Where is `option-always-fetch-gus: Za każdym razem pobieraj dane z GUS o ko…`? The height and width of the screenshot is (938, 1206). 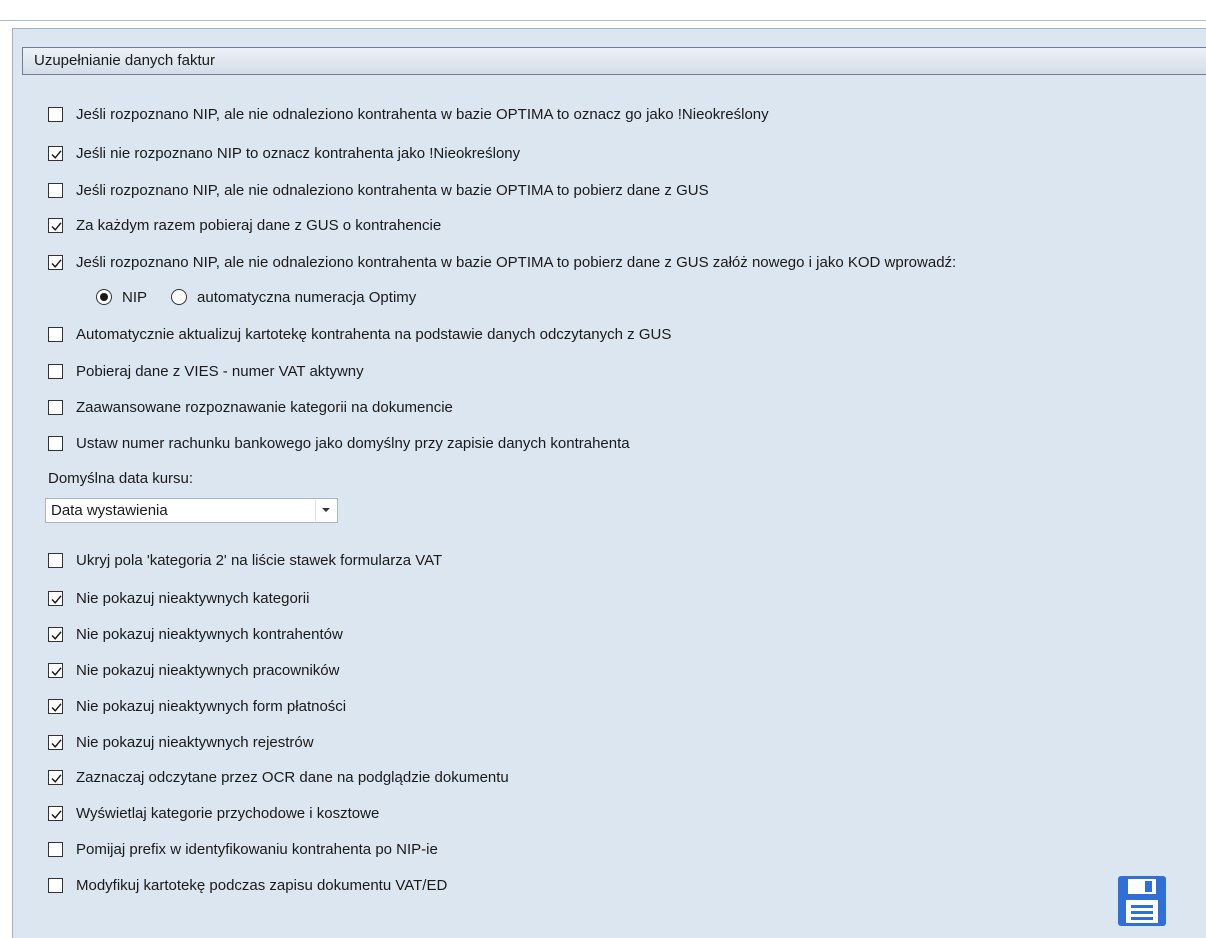
option-always-fetch-gus: Za każdym razem pobieraj dane z GUS o ko… is located at coordinates (244, 225).